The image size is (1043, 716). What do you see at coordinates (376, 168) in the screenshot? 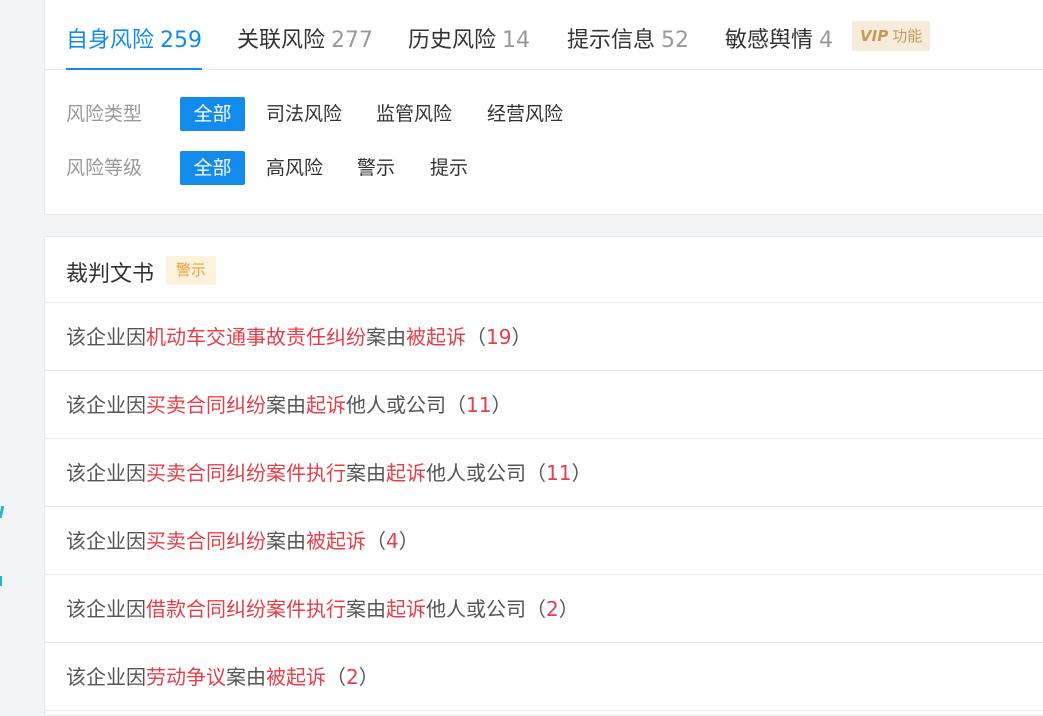
I see `filter-option-warning: 警示` at bounding box center [376, 168].